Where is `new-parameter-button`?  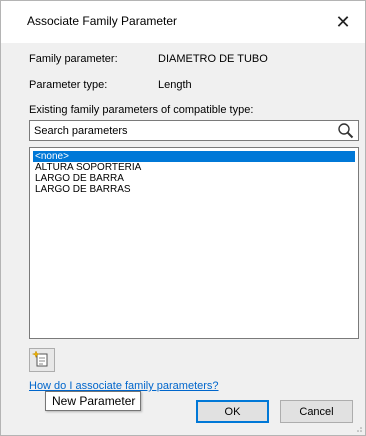
new-parameter-button is located at coordinates (42, 360).